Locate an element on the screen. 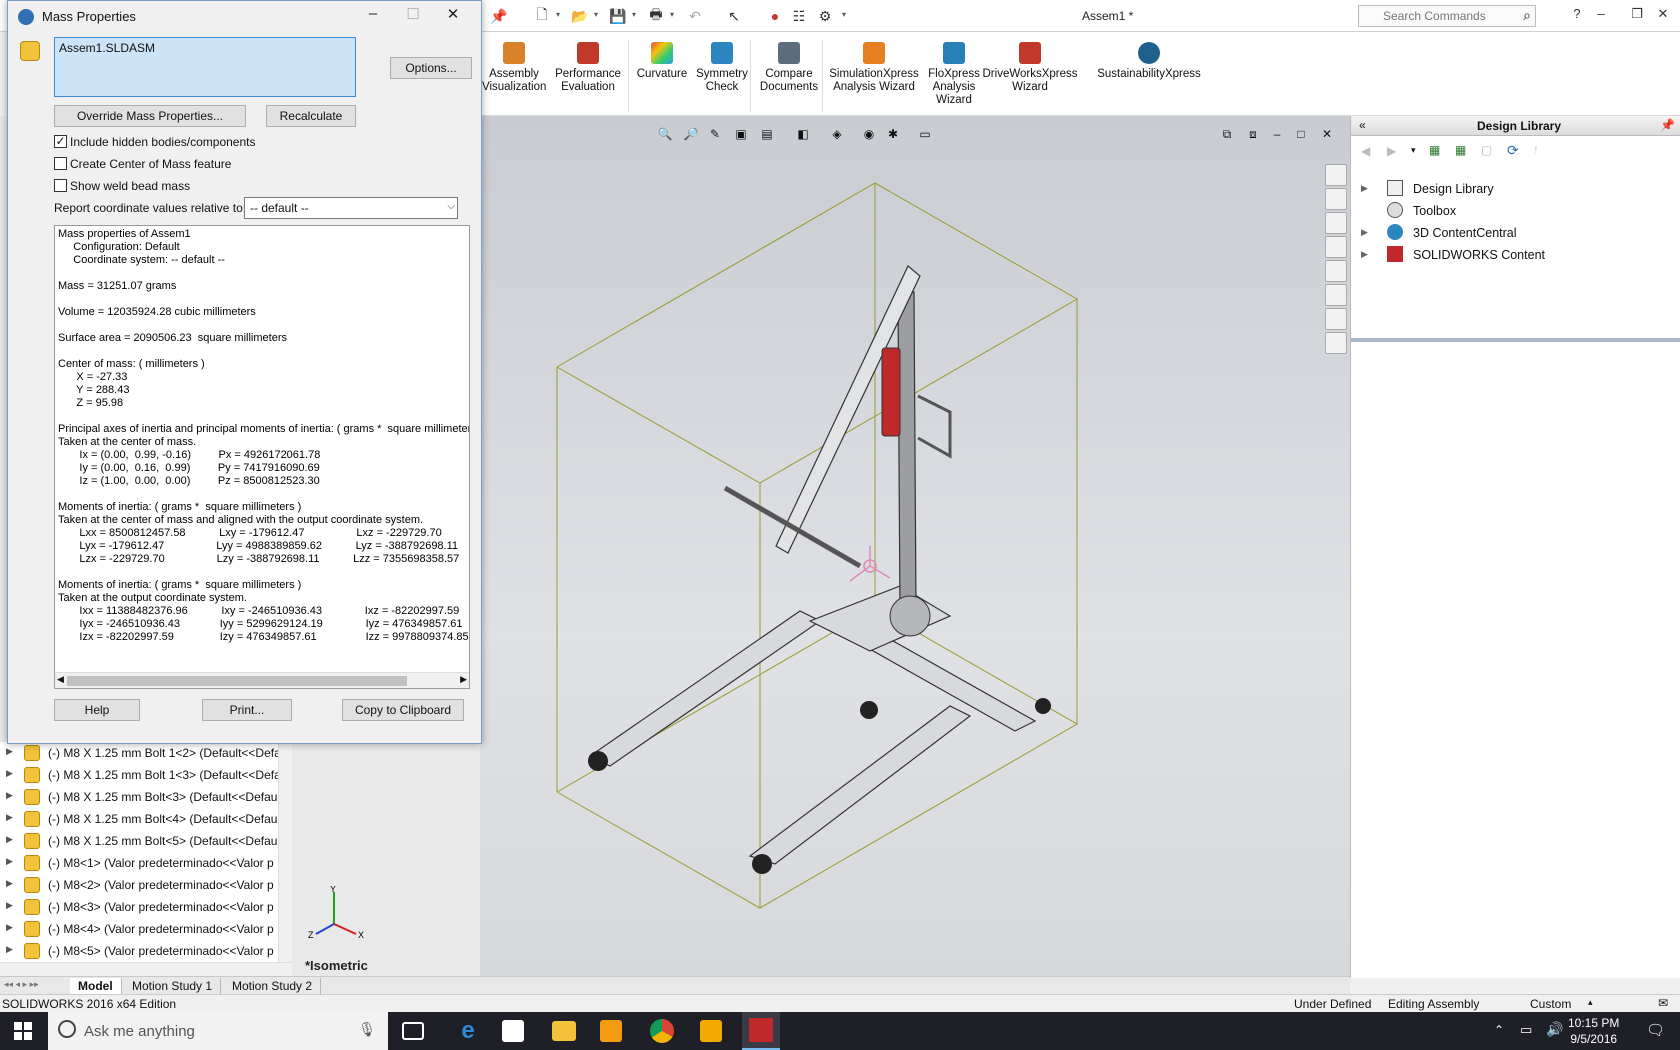 The image size is (1680, 1050). symmetry-check-button: Symmetry Check is located at coordinates (722, 68).